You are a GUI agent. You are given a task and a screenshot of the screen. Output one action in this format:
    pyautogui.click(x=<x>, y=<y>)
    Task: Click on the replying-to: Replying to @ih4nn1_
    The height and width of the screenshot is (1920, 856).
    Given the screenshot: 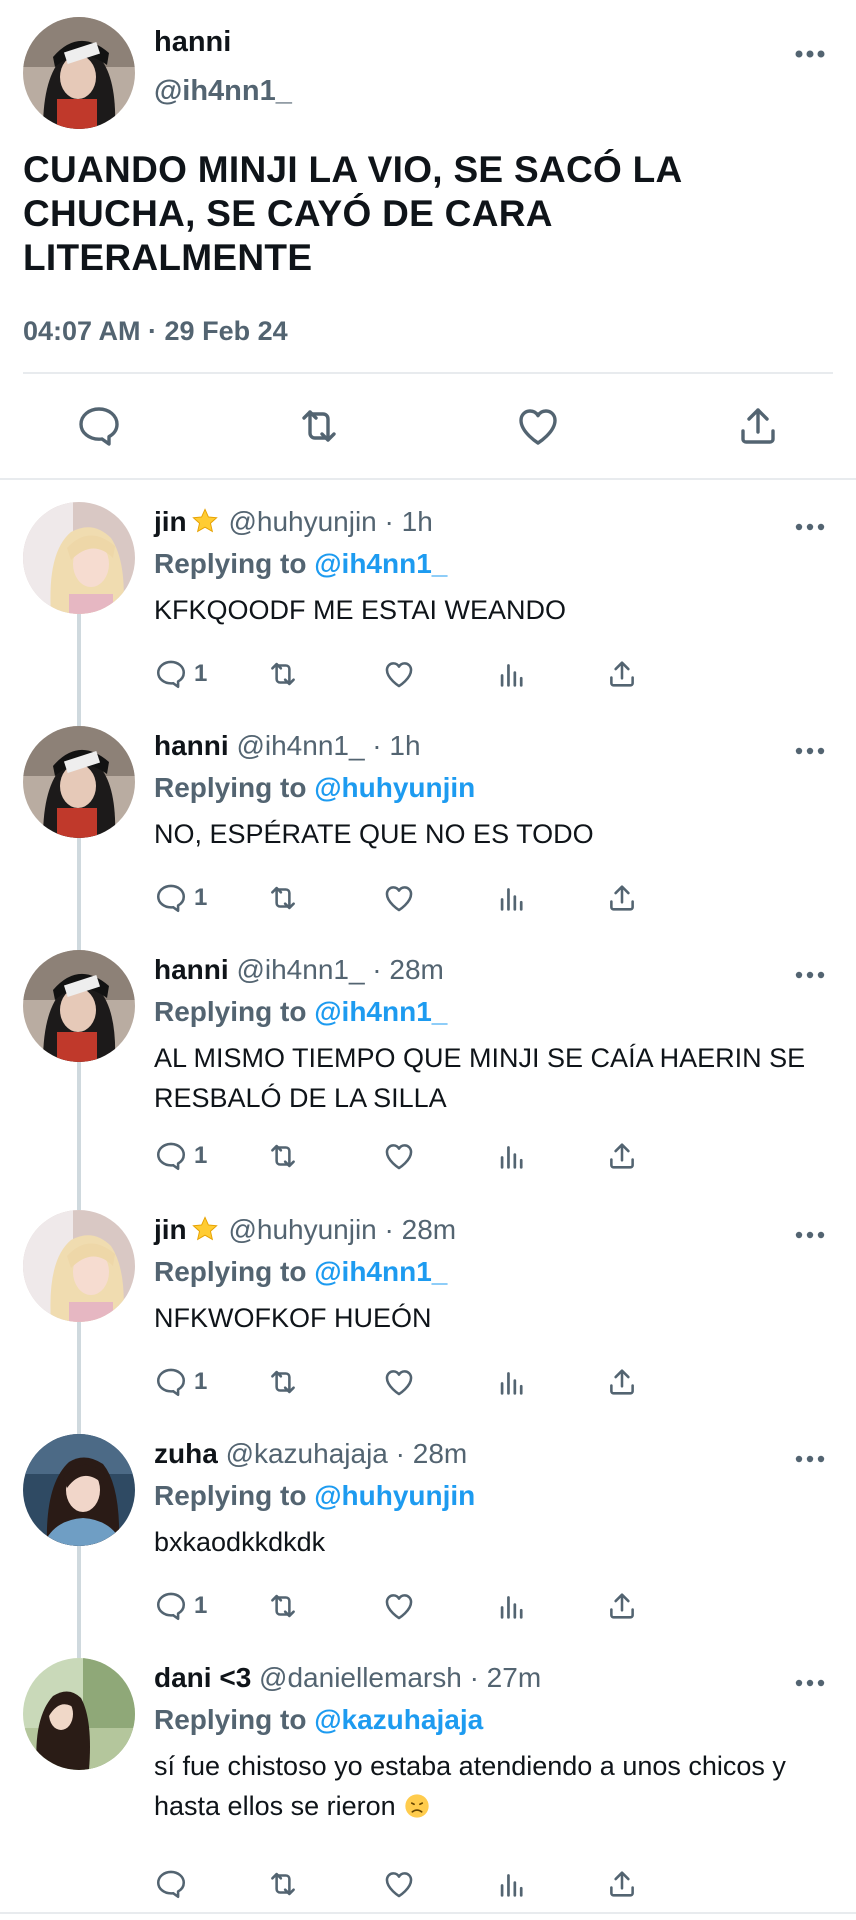 What is the action you would take?
    pyautogui.click(x=300, y=1272)
    